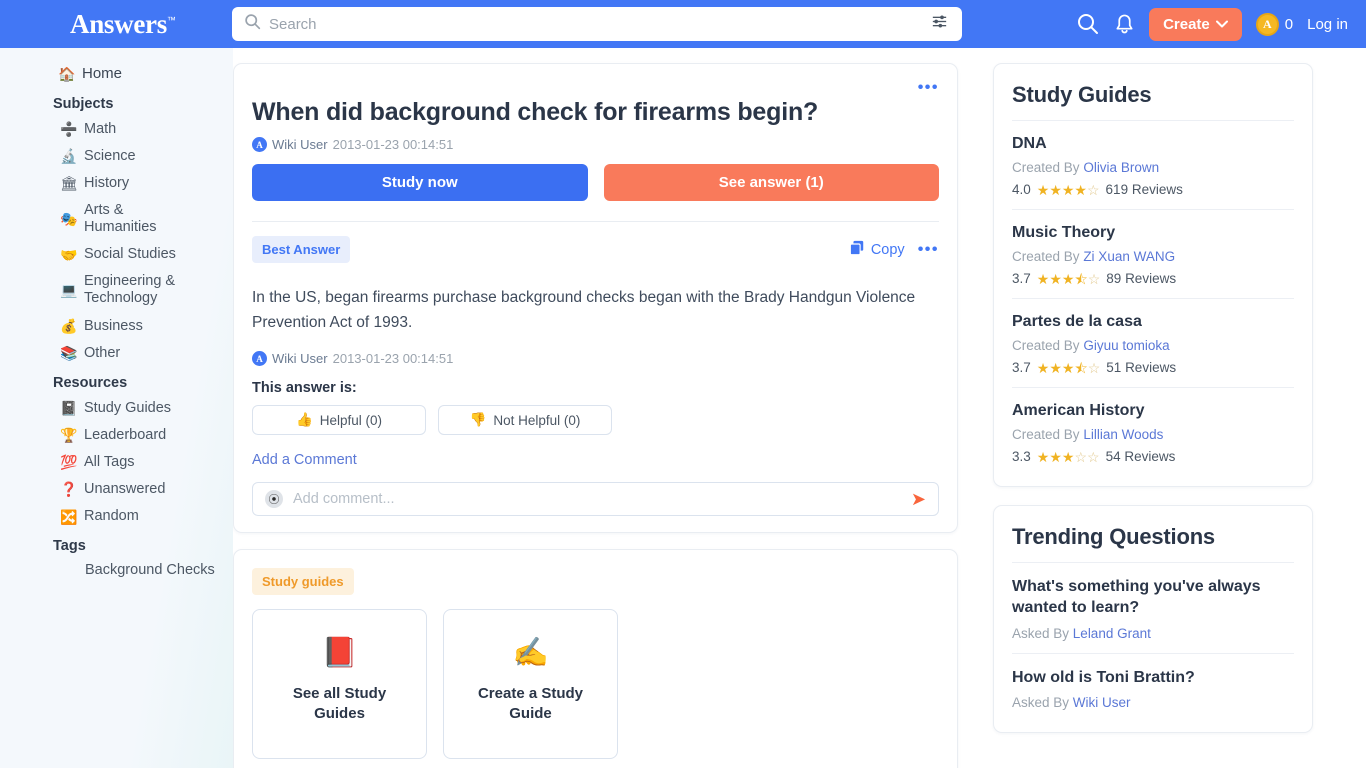 This screenshot has height=768, width=1366. Describe the element at coordinates (1153, 367) in the screenshot. I see `guide-rating: 3.7 ★★★⯪☆ 51 Reviews` at that location.